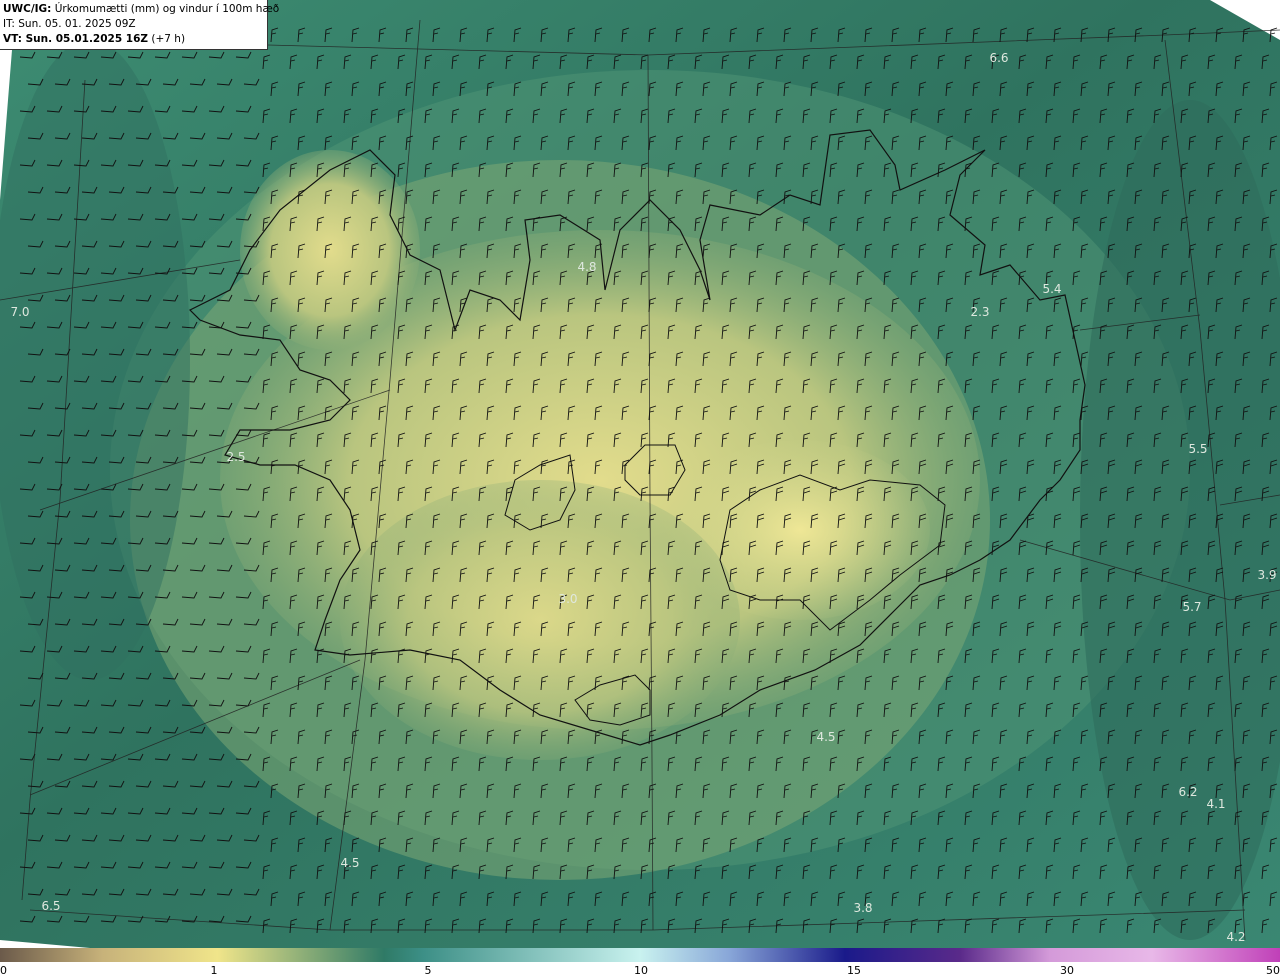  Describe the element at coordinates (1067, 970) in the screenshot. I see `colorbar-tick-label: 30` at that location.